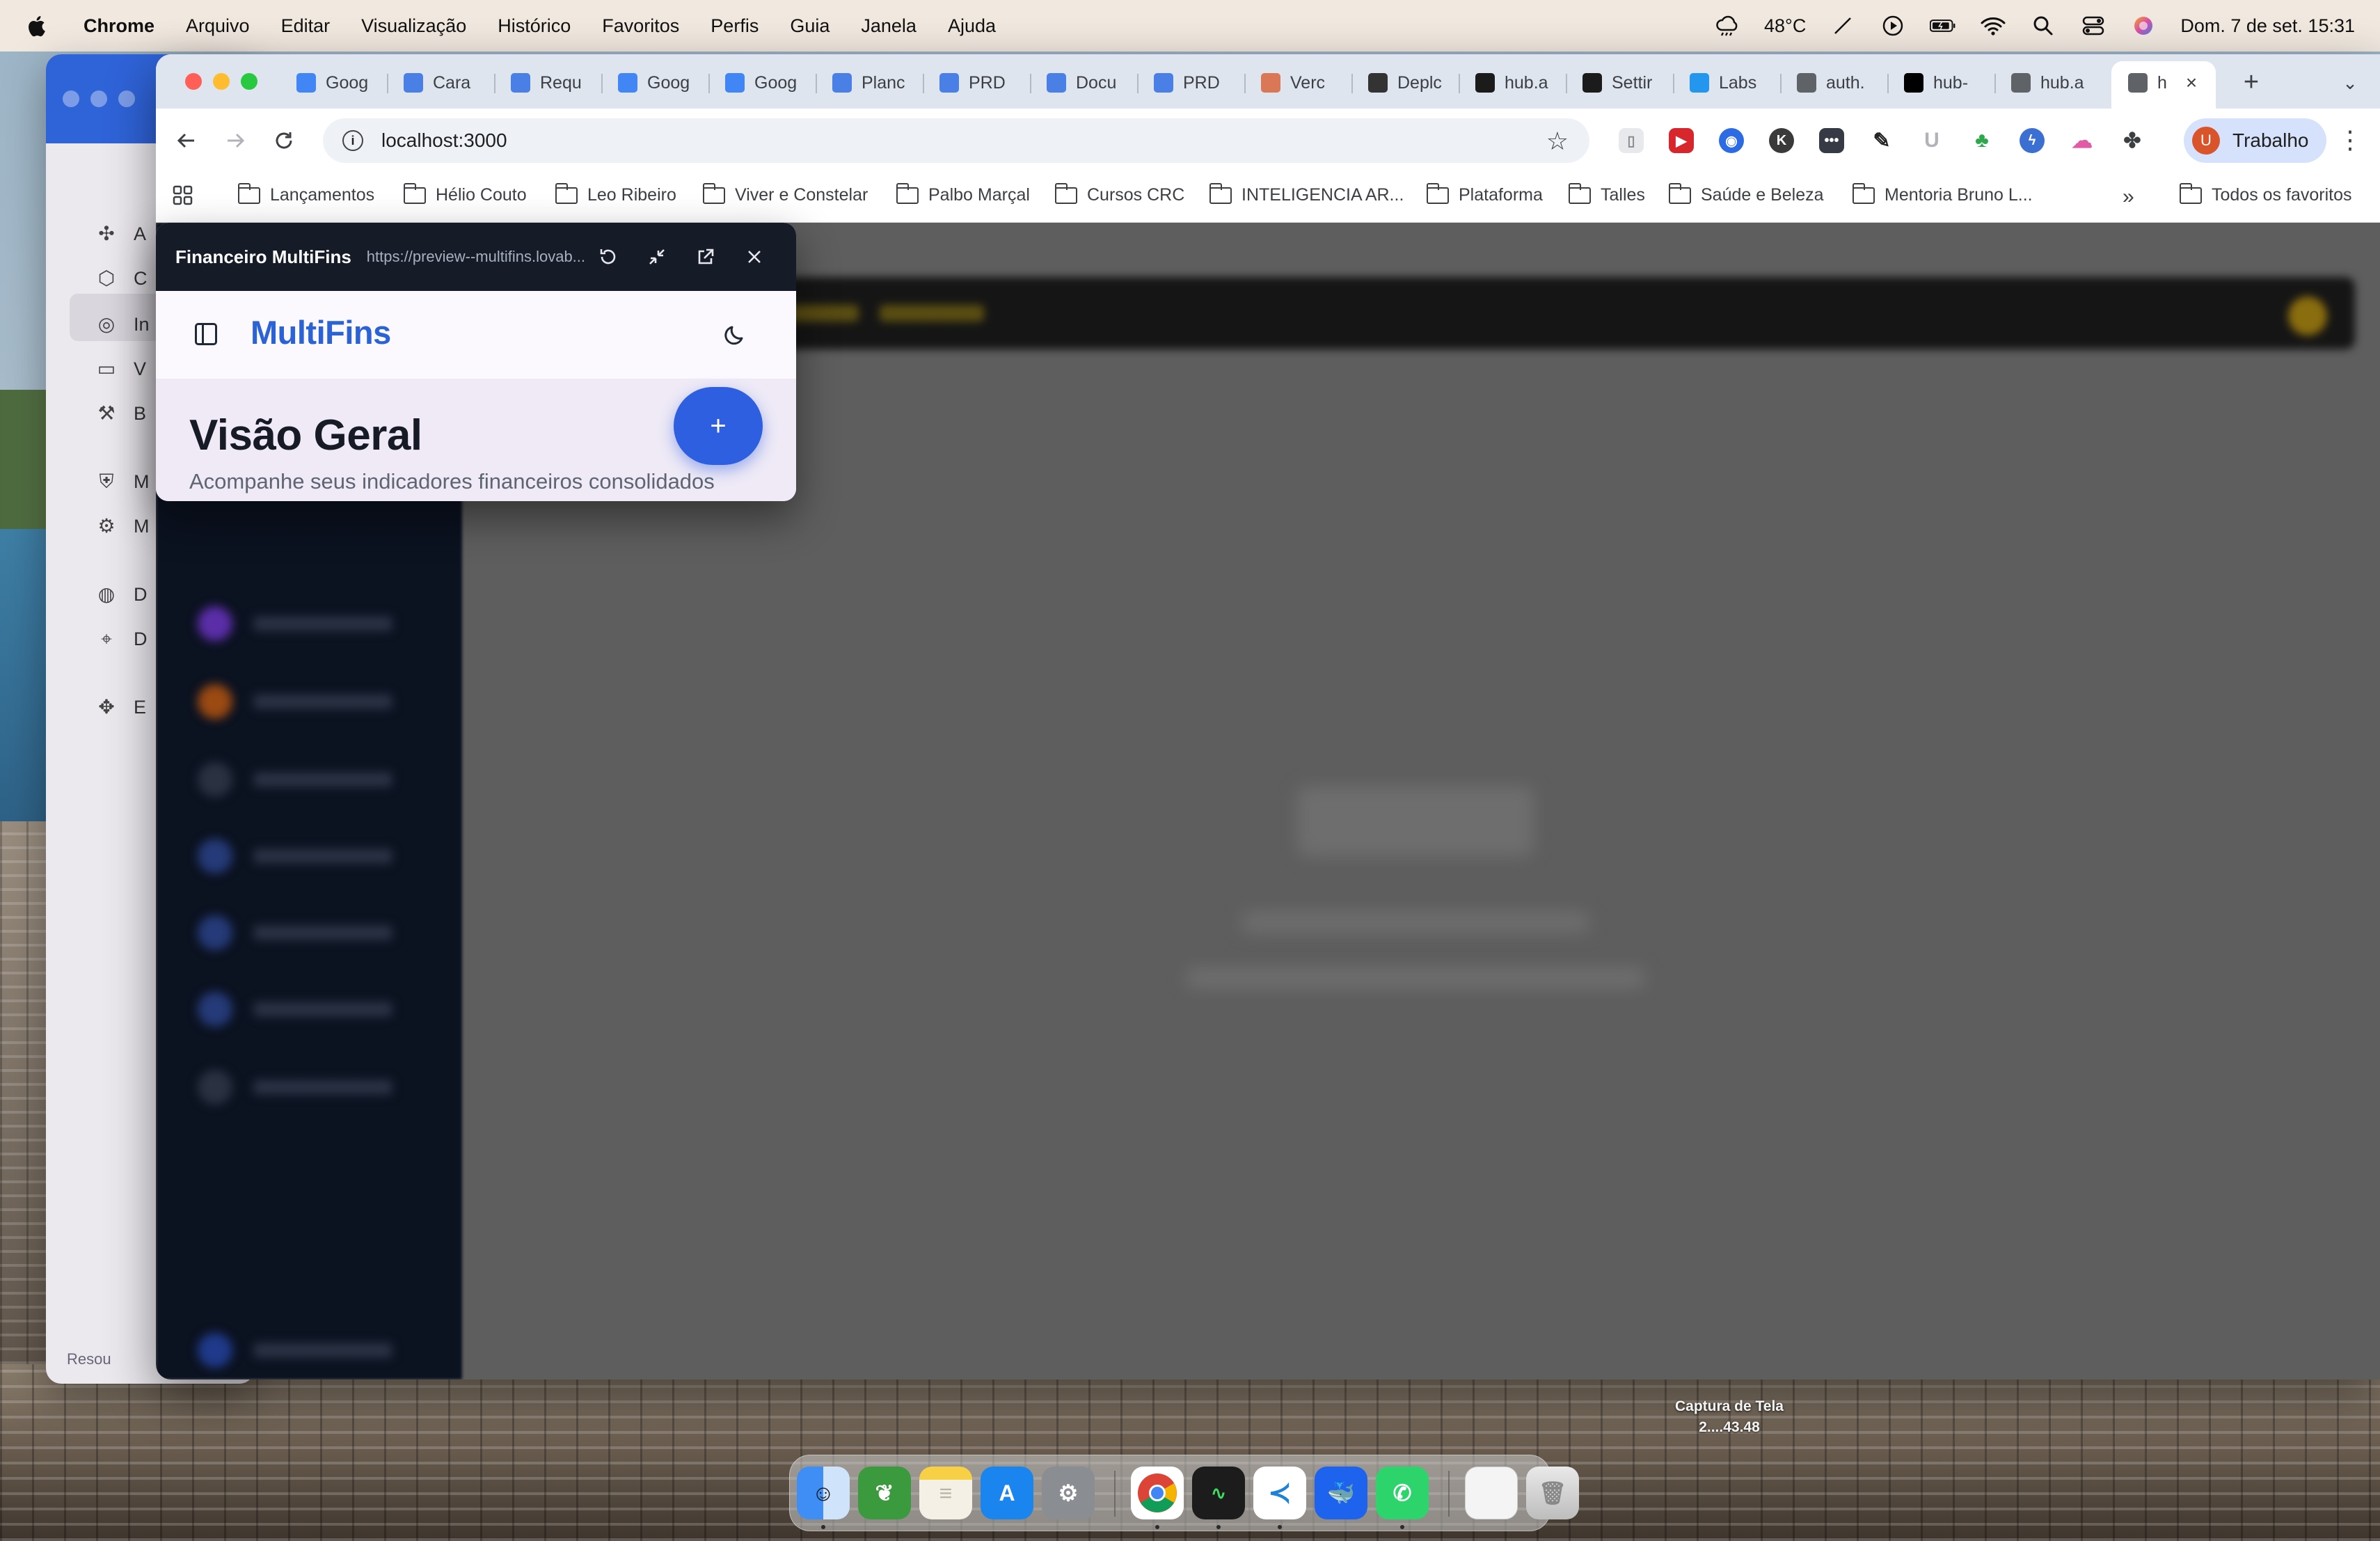 This screenshot has width=2380, height=1541. Describe the element at coordinates (1218, 1493) in the screenshot. I see `activity-monitor-icon: ∿` at that location.